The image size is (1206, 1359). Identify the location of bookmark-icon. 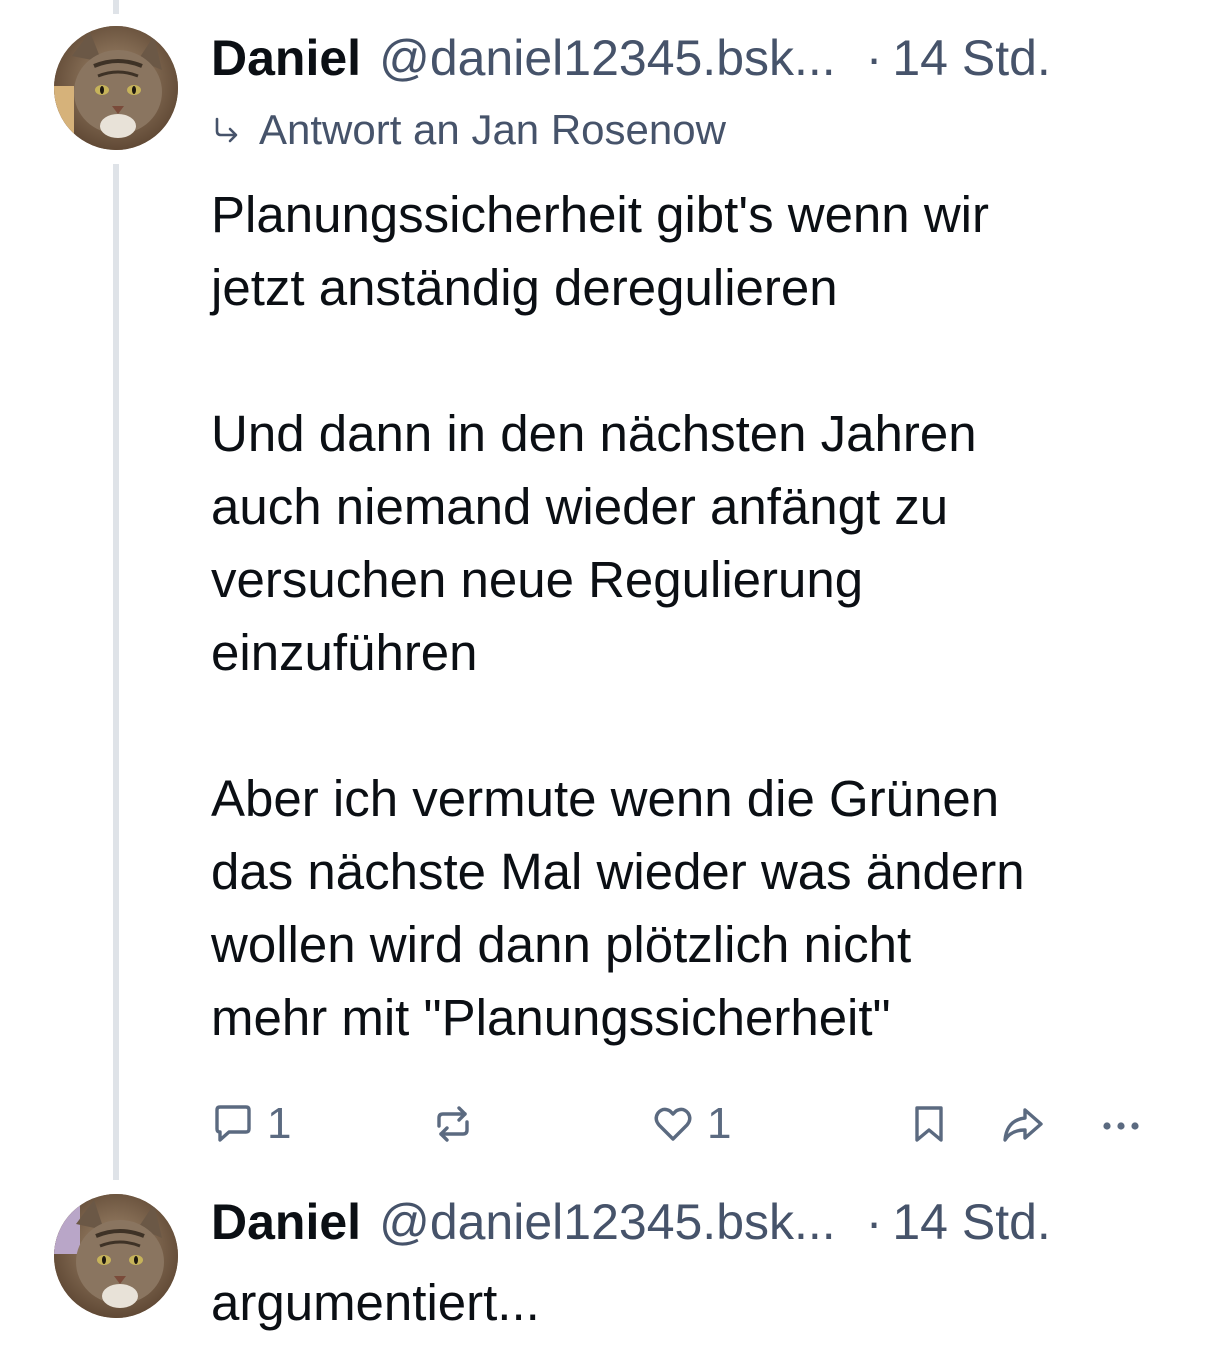
(929, 1124).